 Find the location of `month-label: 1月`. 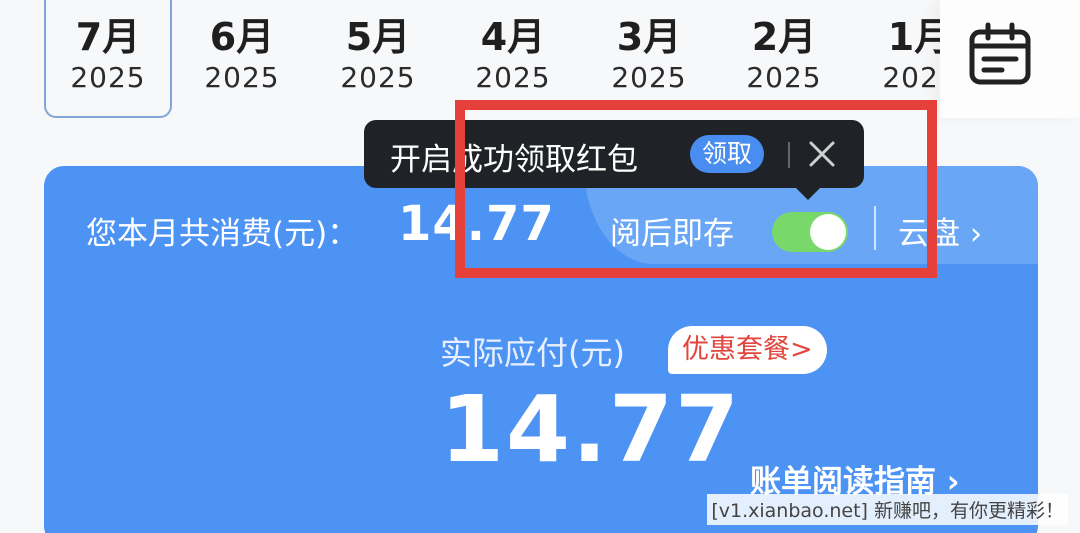

month-label: 1月 is located at coordinates (913, 37).